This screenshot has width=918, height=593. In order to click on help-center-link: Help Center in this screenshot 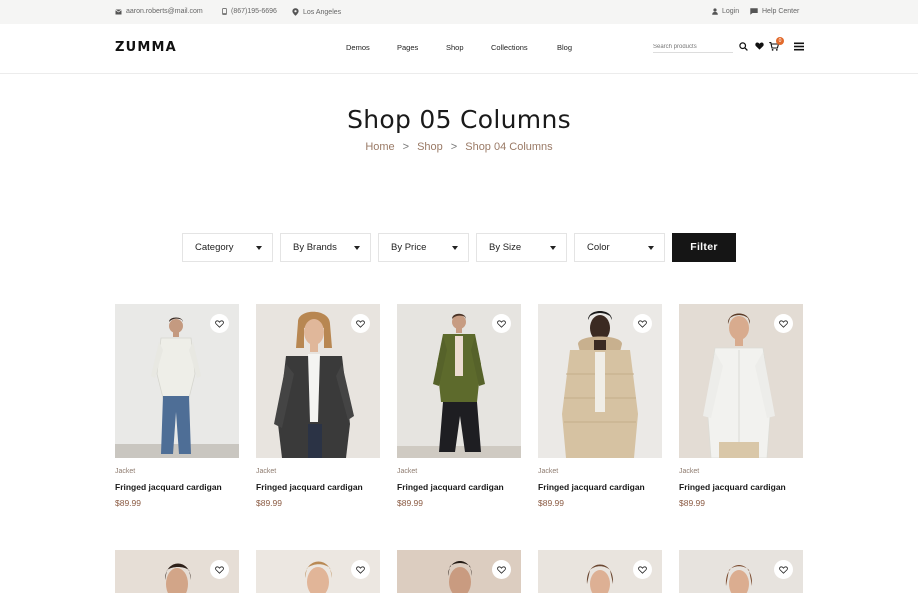, I will do `click(774, 11)`.